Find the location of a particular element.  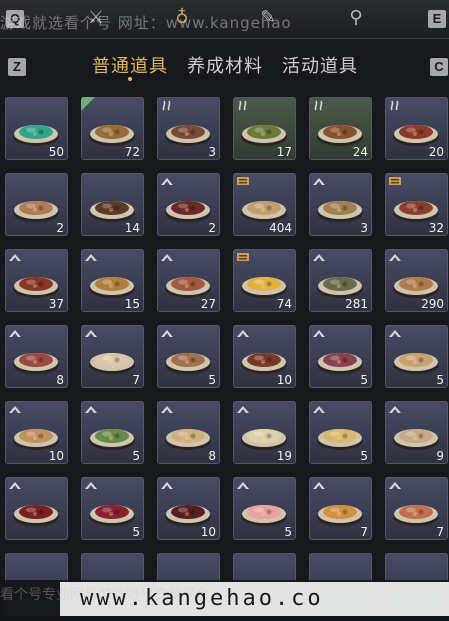

pouch-icon: ♁ is located at coordinates (182, 18).